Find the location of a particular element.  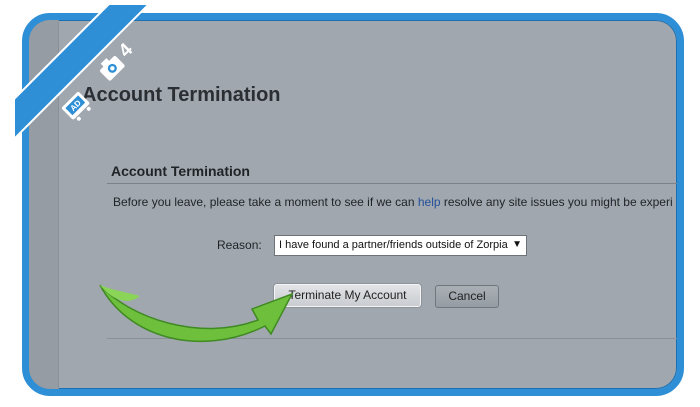

step-badge: AD is located at coordinates (82, 72).